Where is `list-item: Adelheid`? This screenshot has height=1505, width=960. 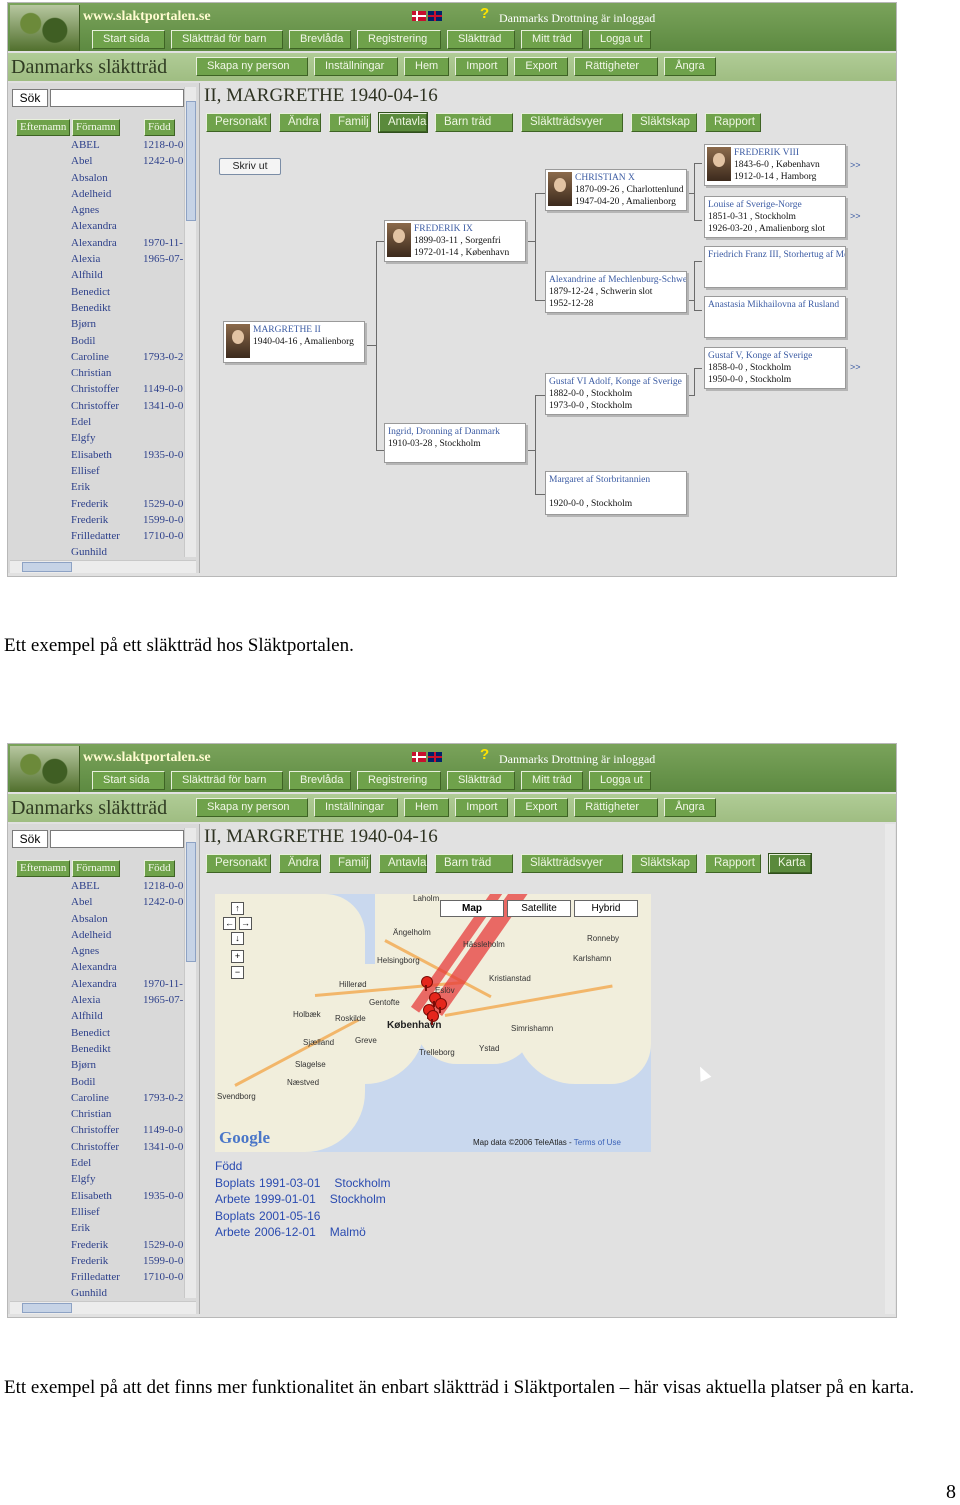
list-item: Adelheid is located at coordinates (128, 937).